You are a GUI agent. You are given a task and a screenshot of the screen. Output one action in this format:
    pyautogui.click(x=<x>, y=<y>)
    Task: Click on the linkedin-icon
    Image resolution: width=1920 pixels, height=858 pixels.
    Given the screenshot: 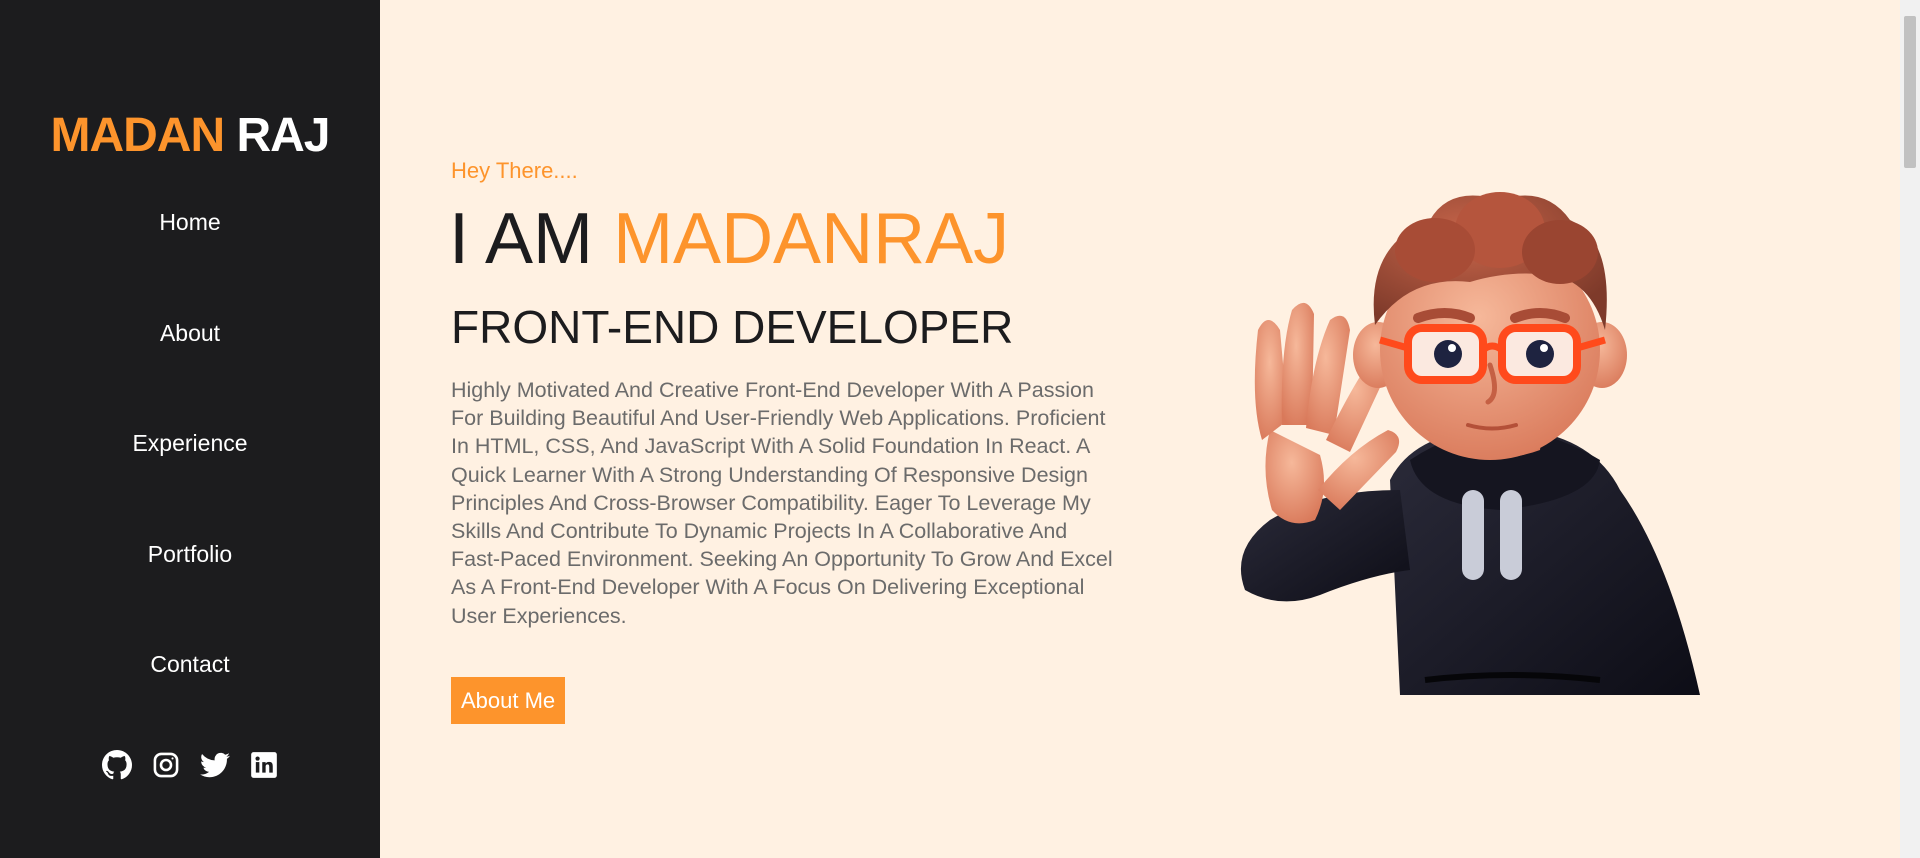 What is the action you would take?
    pyautogui.click(x=264, y=765)
    